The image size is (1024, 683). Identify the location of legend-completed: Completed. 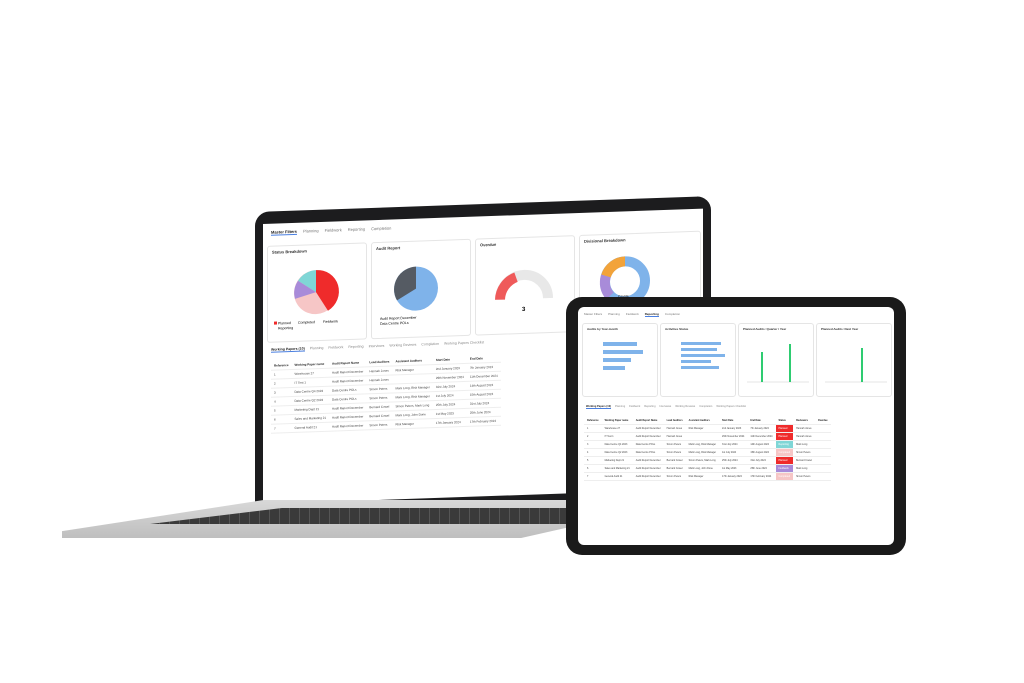
(306, 322).